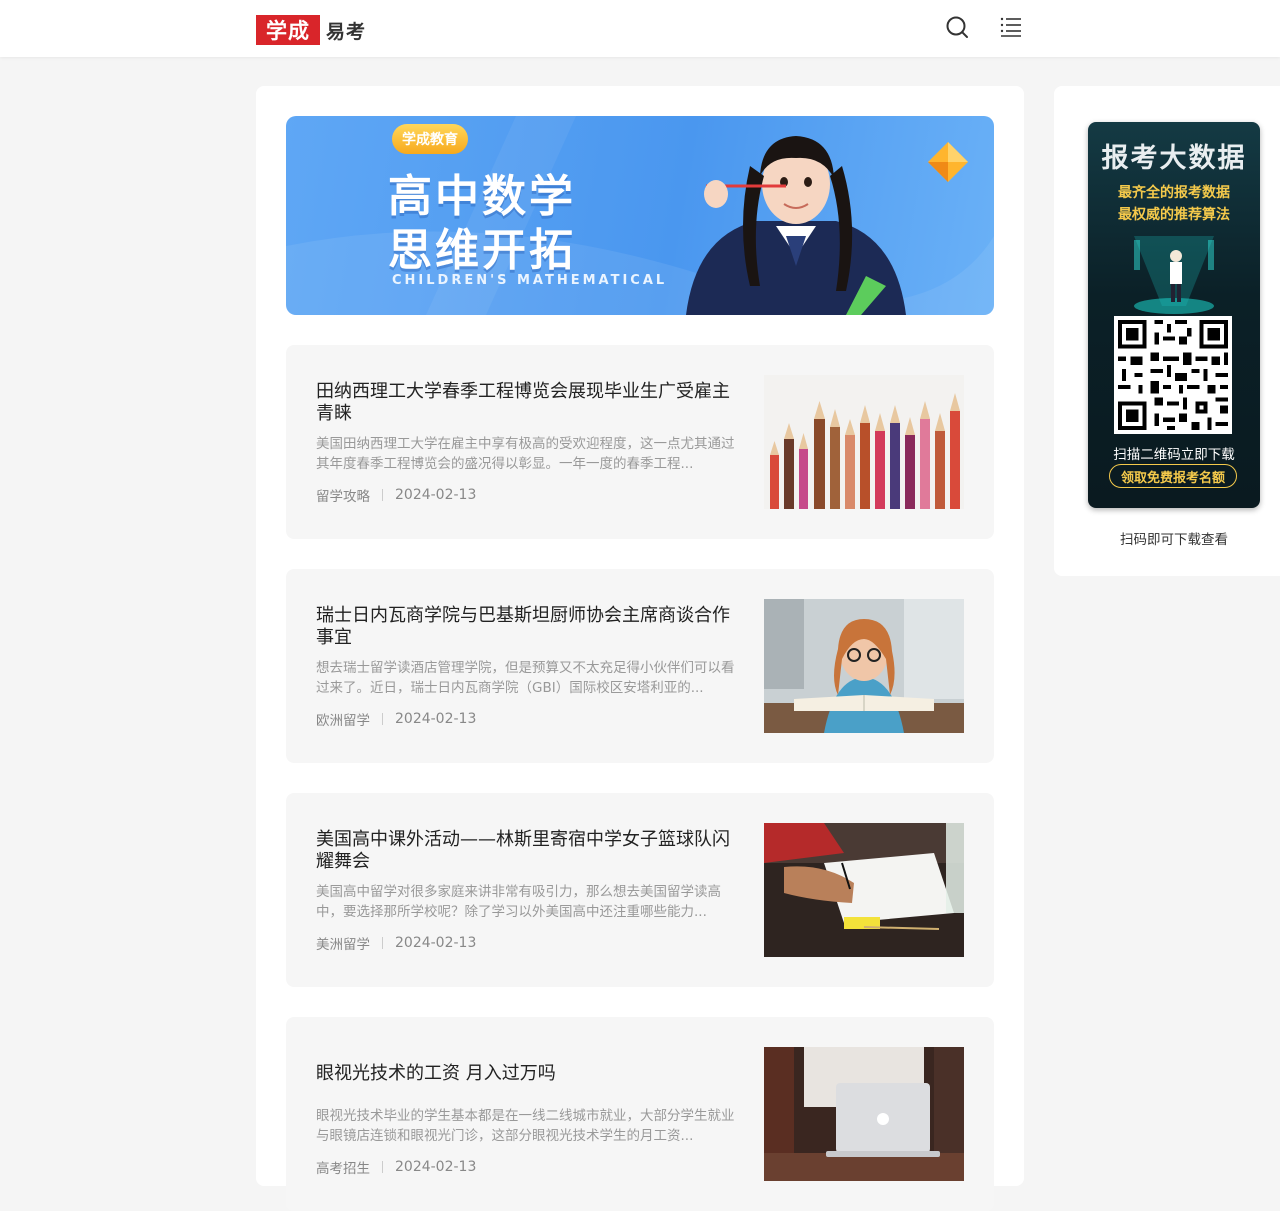 This screenshot has height=1211, width=1280. What do you see at coordinates (1174, 215) in the screenshot?
I see `ad-subtitle-2: 最权威的推荐算法` at bounding box center [1174, 215].